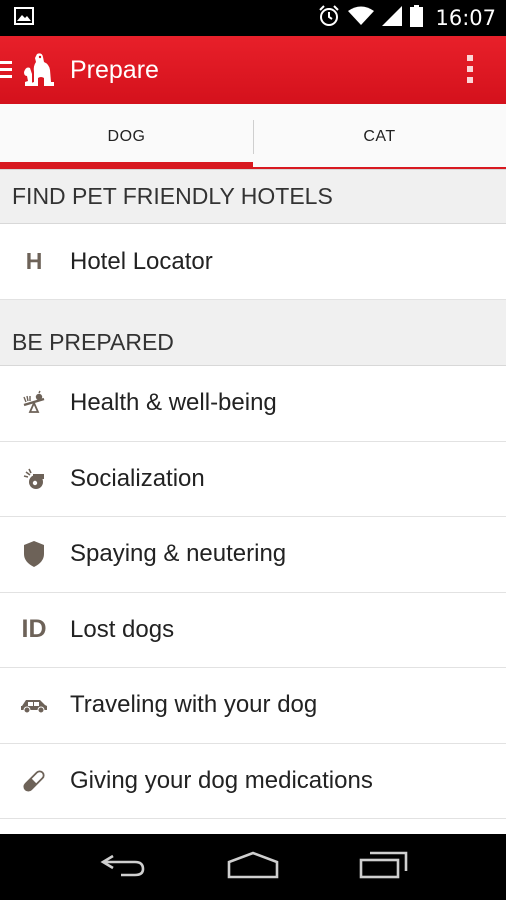 Image resolution: width=506 pixels, height=900 pixels. What do you see at coordinates (6, 70) in the screenshot?
I see `menu-icon` at bounding box center [6, 70].